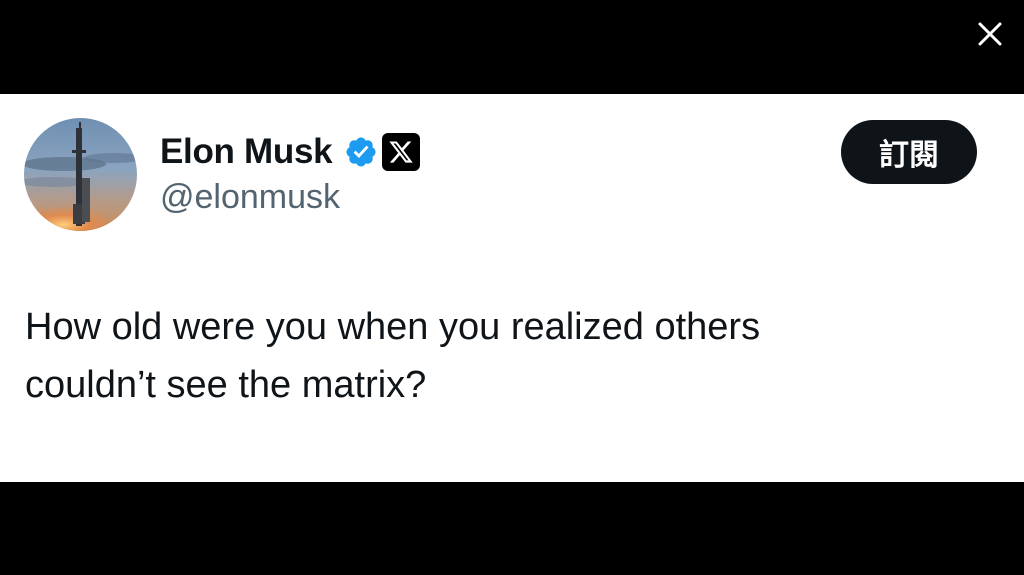 This screenshot has width=1024, height=575. I want to click on close-button, so click(990, 34).